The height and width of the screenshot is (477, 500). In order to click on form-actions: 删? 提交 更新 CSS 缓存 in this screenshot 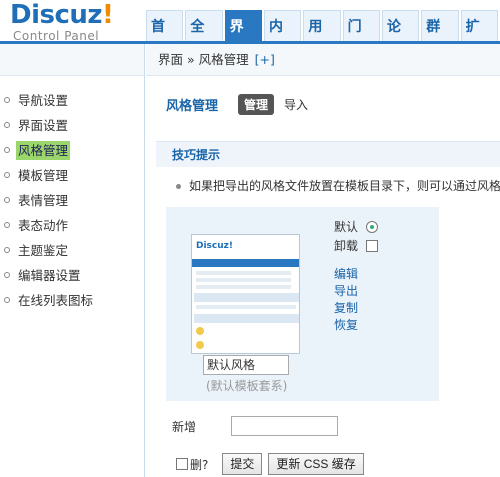, I will do `click(273, 464)`.